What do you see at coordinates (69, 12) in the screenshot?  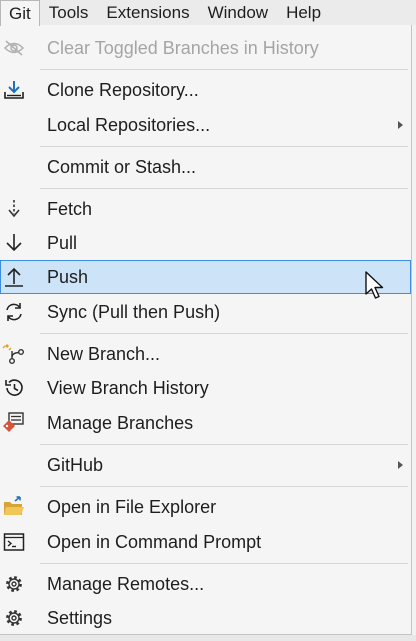 I see `menu-tools: Tools` at bounding box center [69, 12].